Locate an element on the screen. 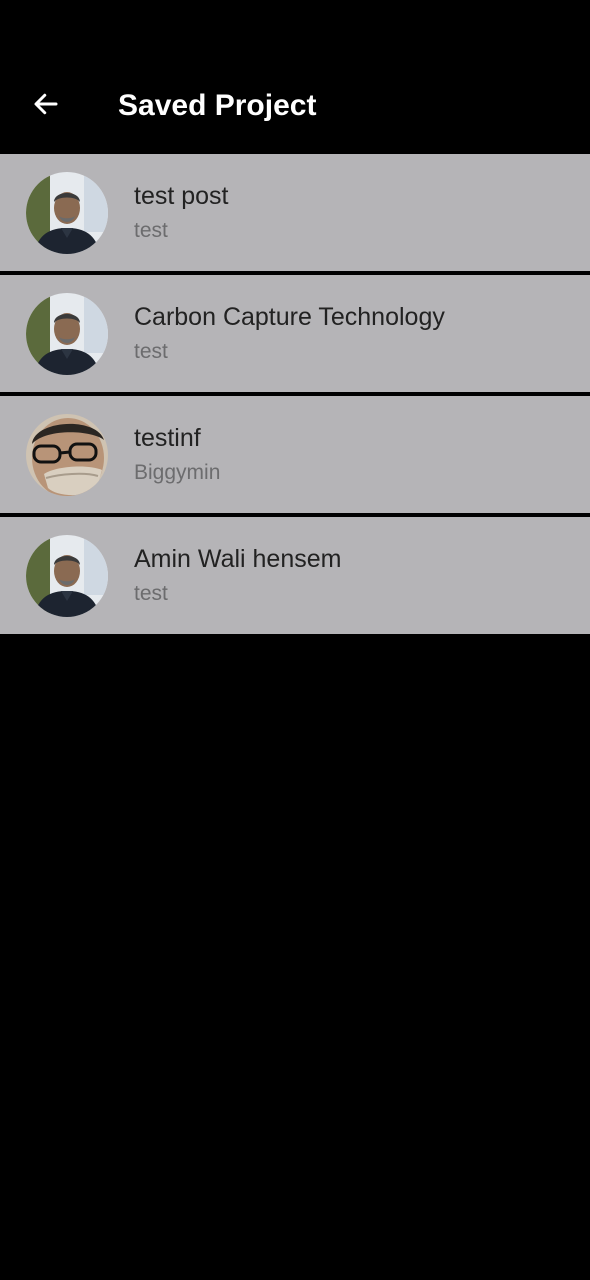 Image resolution: width=590 pixels, height=1280 pixels. arrow-left-icon is located at coordinates (46, 106).